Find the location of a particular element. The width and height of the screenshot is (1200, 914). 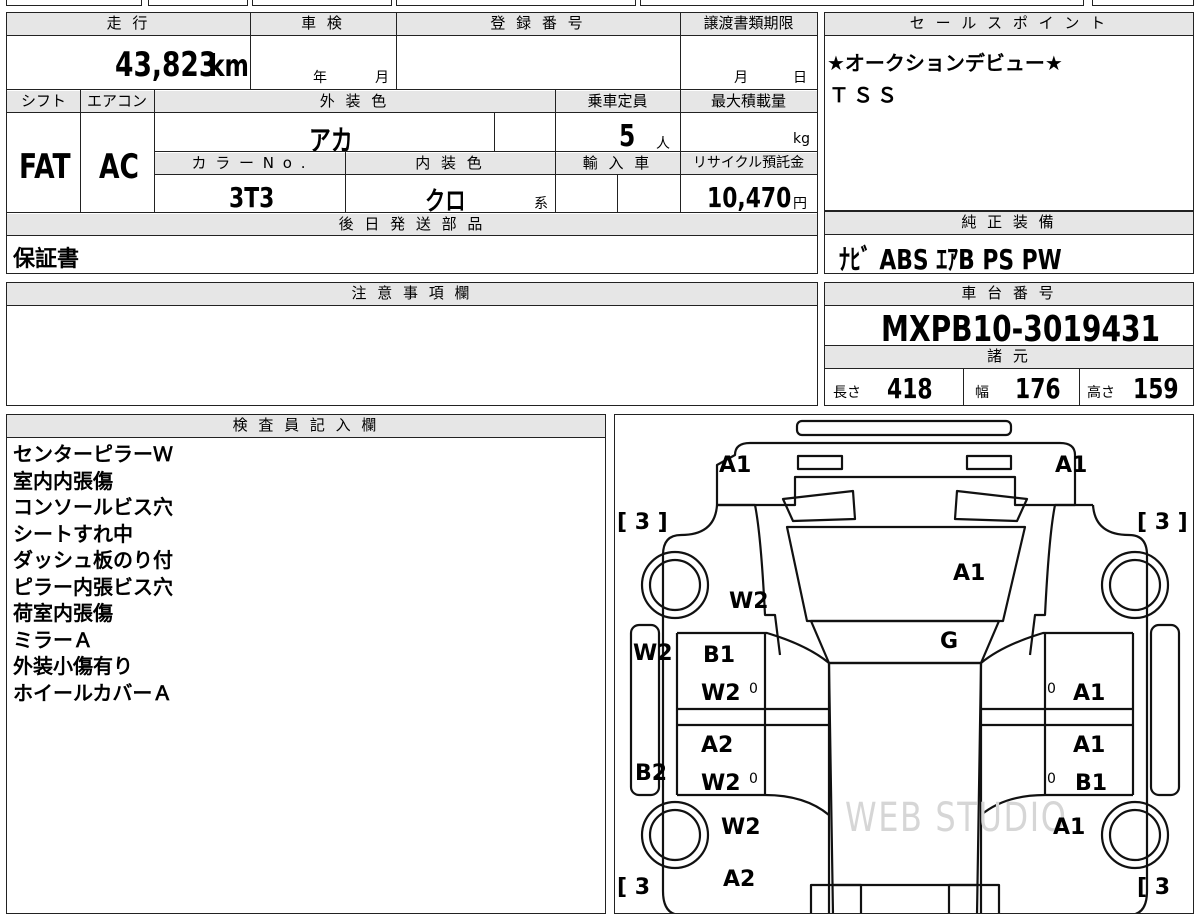

exterior-label: 外 装 色 is located at coordinates (354, 102).